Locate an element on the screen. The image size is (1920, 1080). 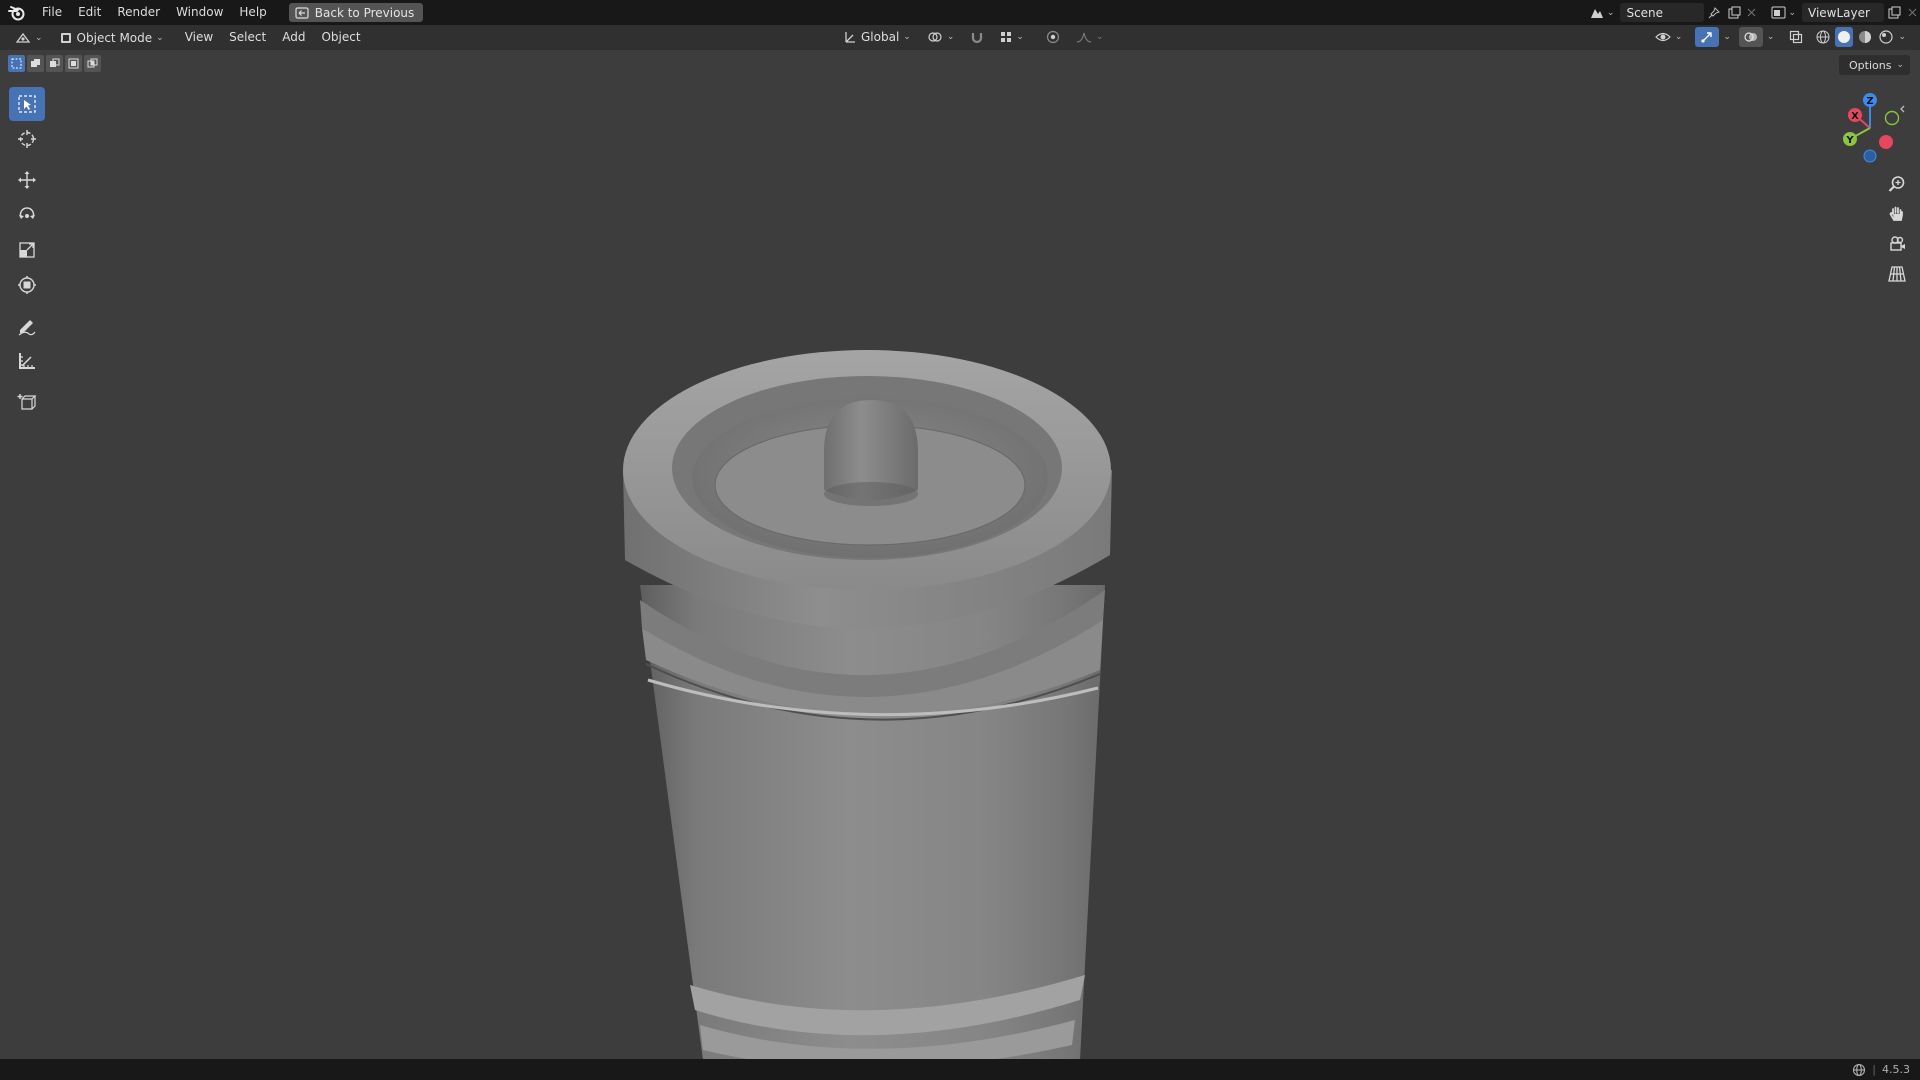
hand-icon is located at coordinates (1896, 213).